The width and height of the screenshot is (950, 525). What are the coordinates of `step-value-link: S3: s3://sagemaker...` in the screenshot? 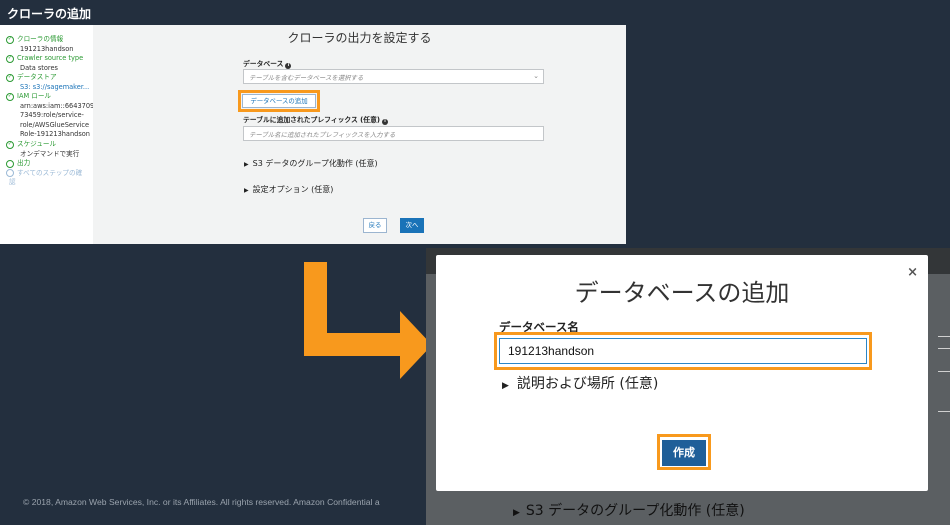 It's located at (49, 88).